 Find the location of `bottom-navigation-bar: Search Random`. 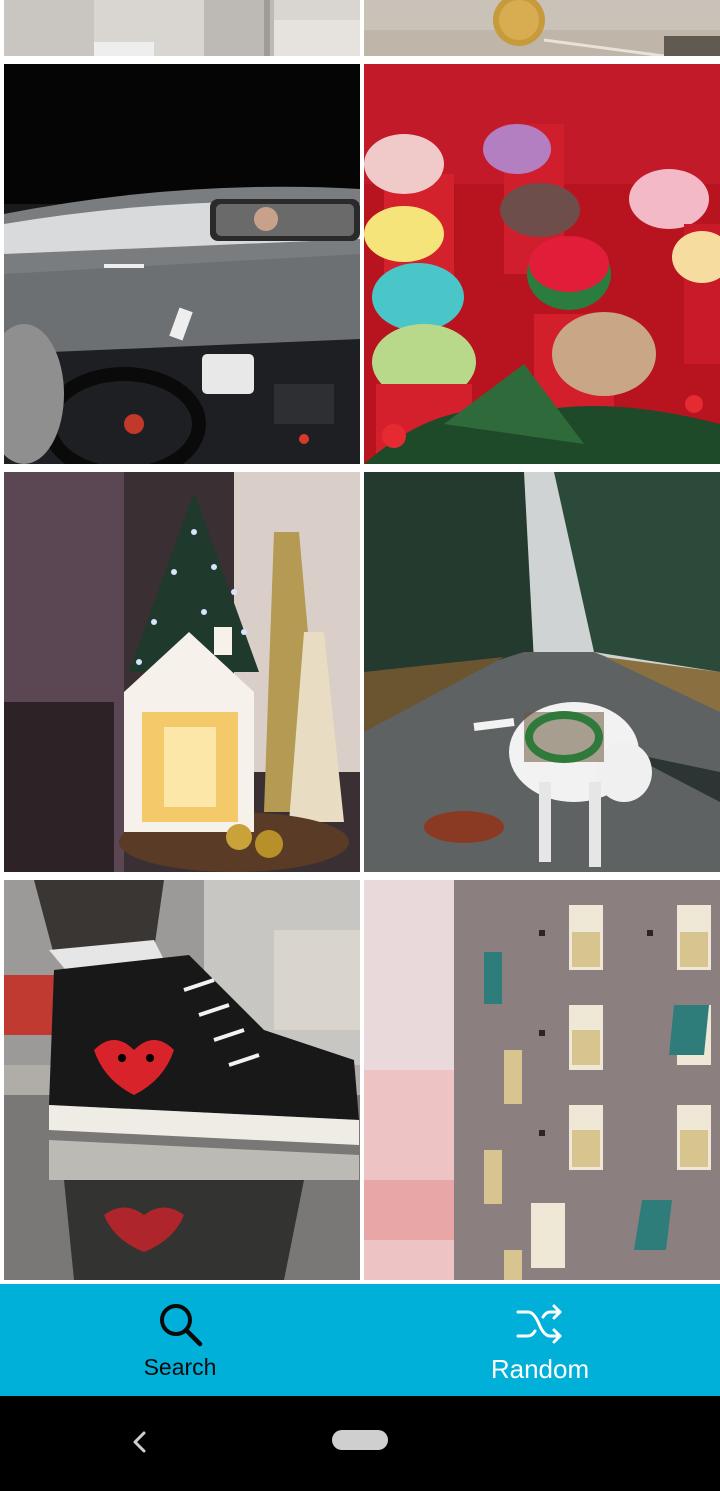

bottom-navigation-bar: Search Random is located at coordinates (360, 1340).